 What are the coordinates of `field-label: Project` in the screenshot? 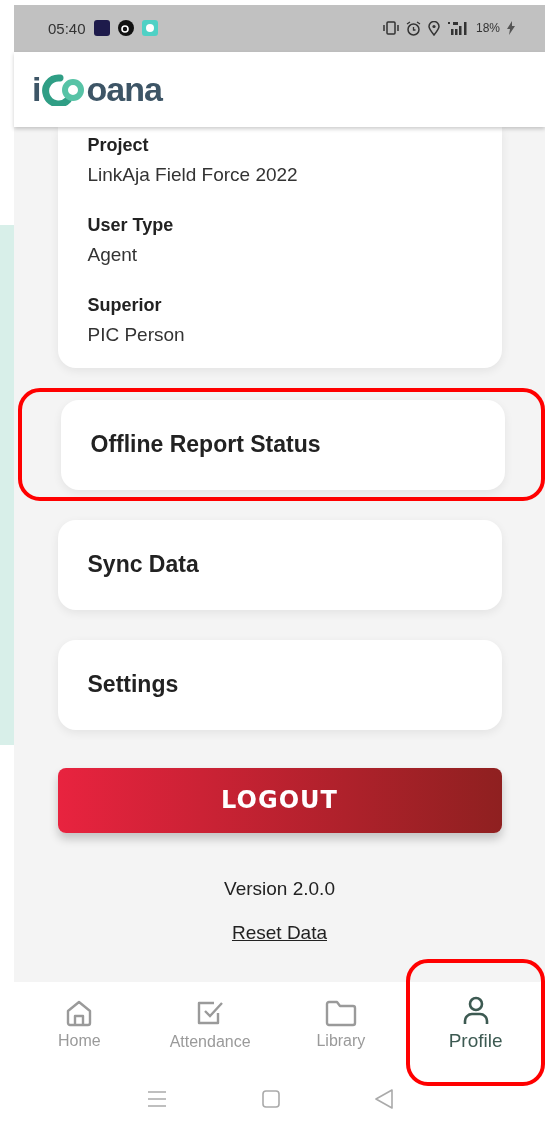 It's located at (118, 145).